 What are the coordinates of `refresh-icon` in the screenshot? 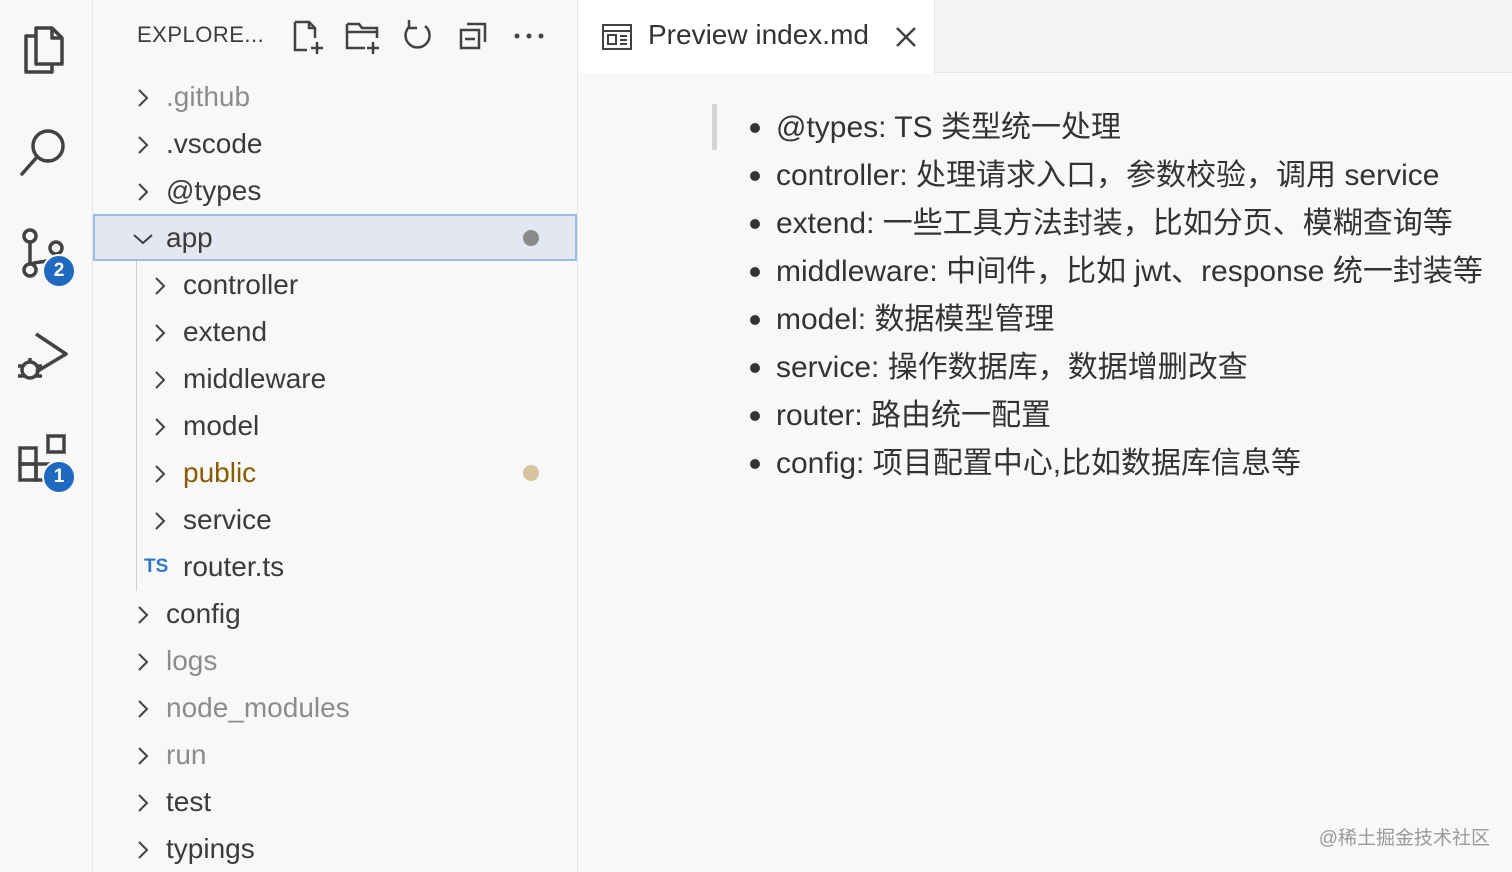 It's located at (417, 36).